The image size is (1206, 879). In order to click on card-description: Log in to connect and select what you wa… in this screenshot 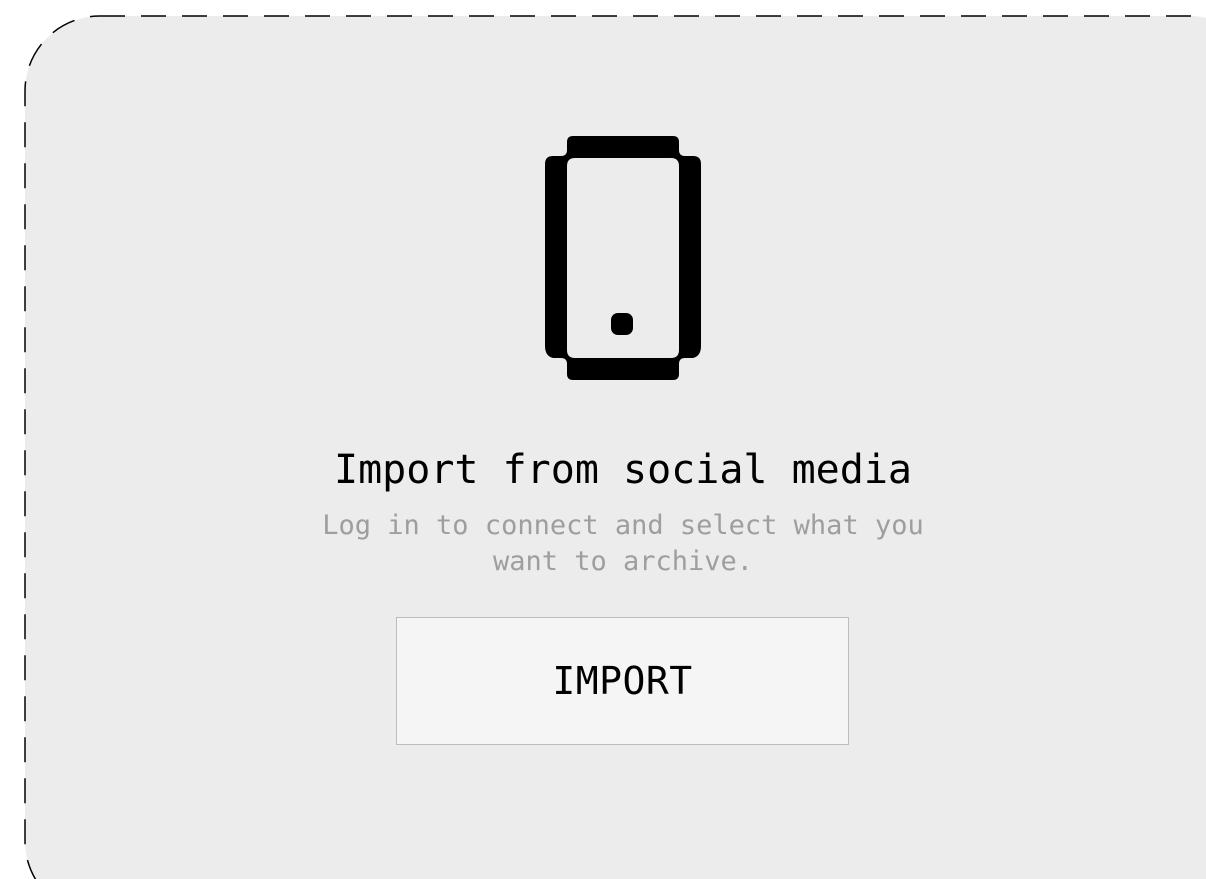, I will do `click(623, 543)`.